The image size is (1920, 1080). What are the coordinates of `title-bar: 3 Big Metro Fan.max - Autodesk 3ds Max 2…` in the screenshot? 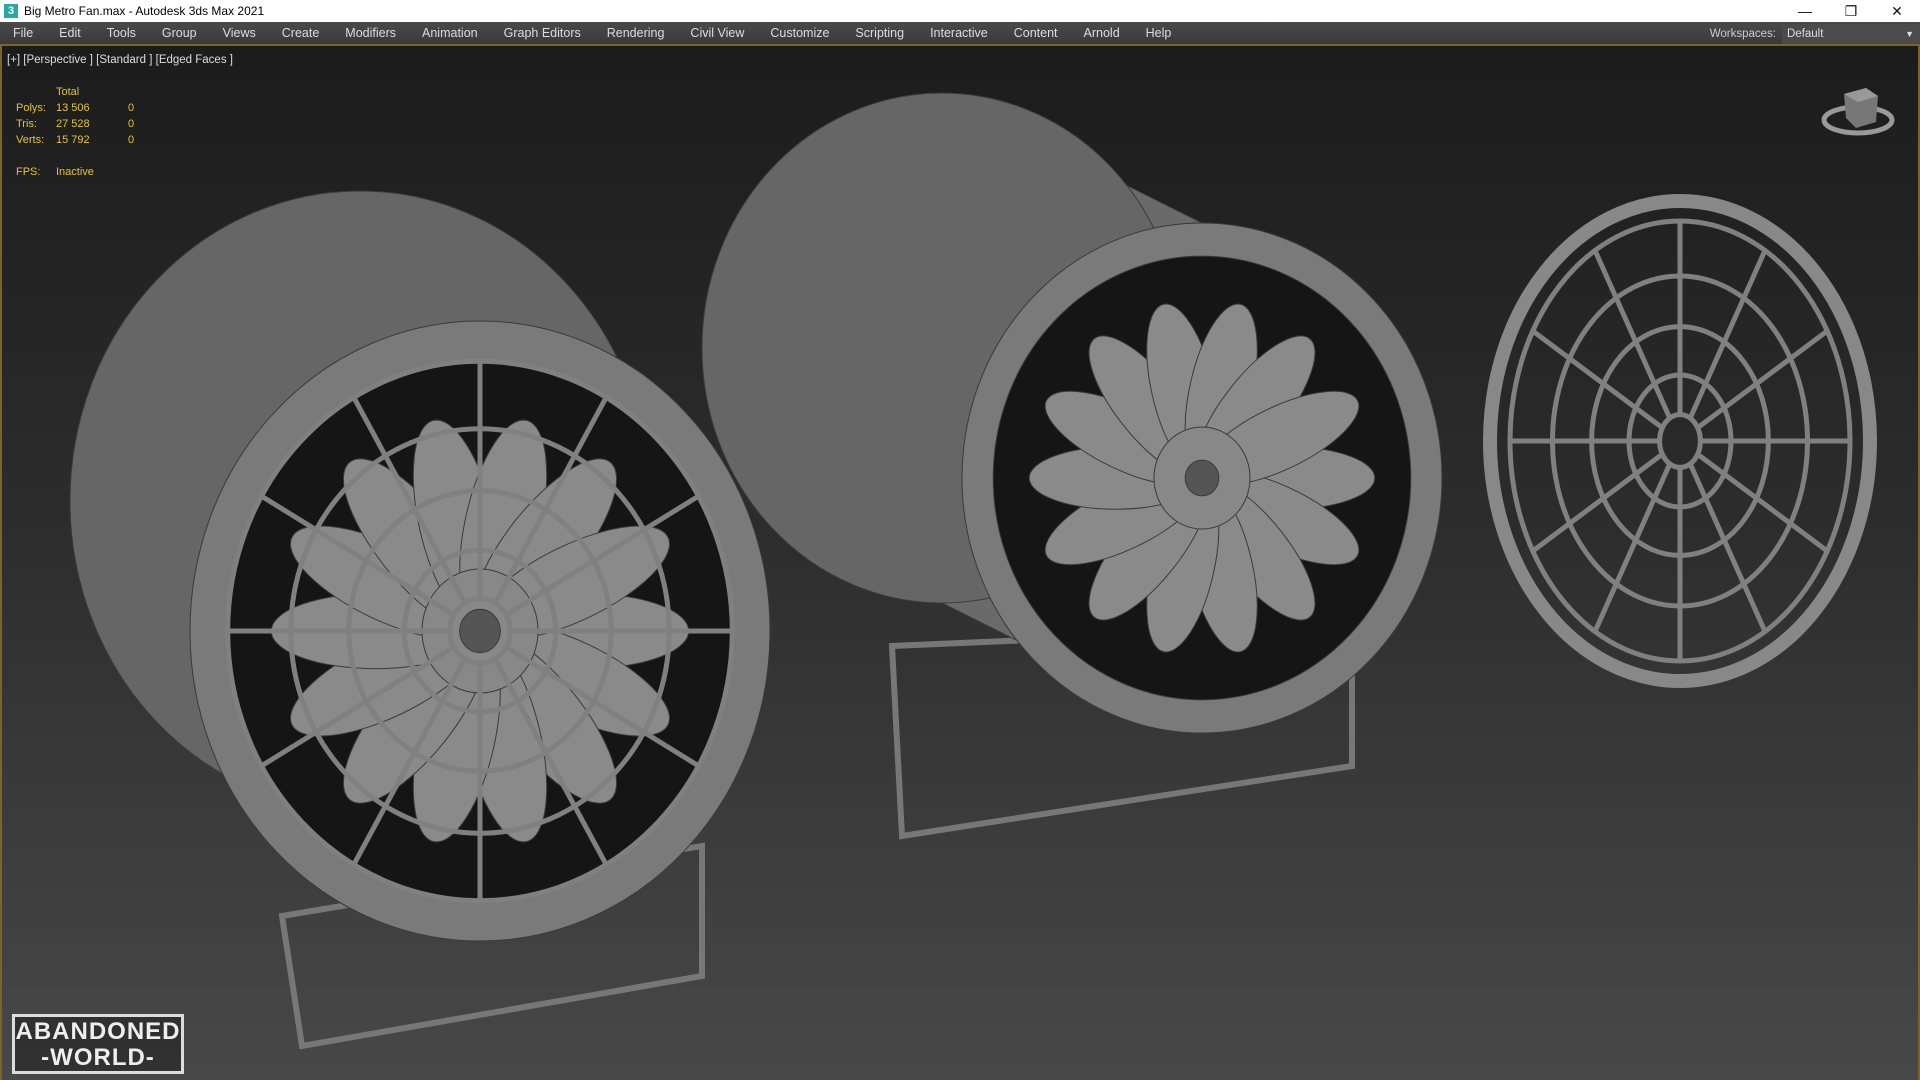 It's located at (960, 11).